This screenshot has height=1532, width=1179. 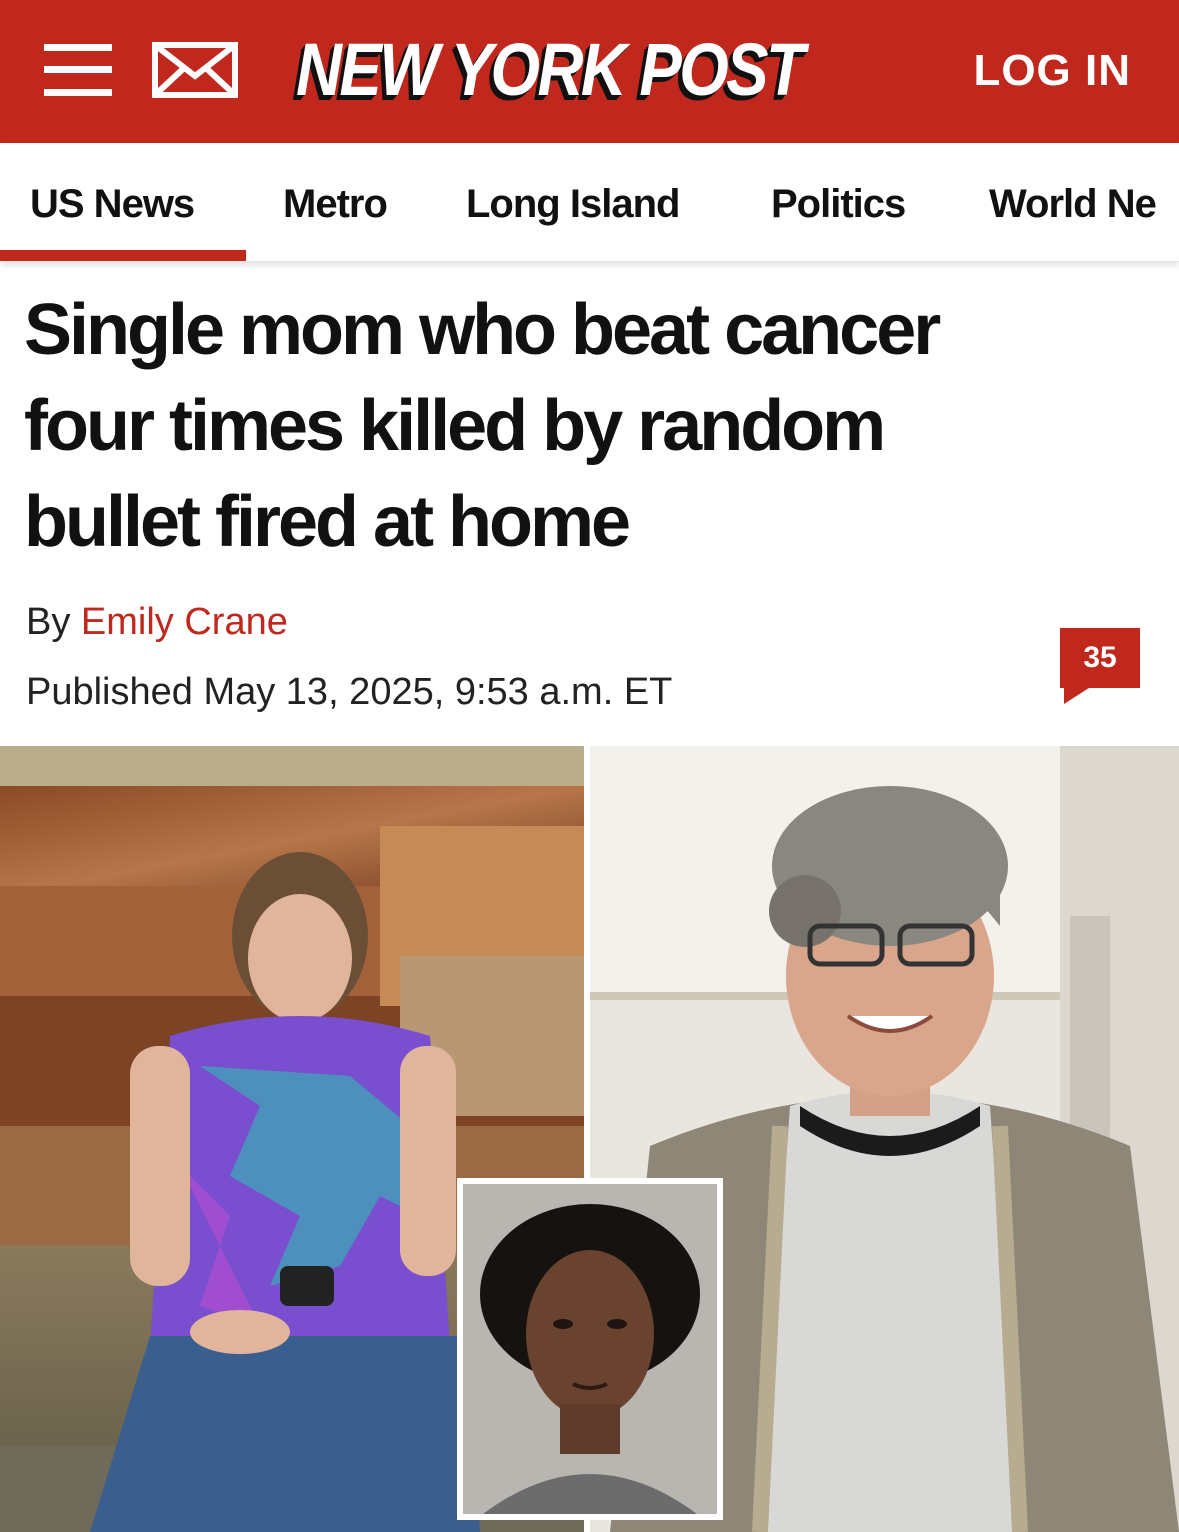 What do you see at coordinates (349, 692) in the screenshot?
I see `published-date: Published May 13, 2025, 9:53 a.m. ET` at bounding box center [349, 692].